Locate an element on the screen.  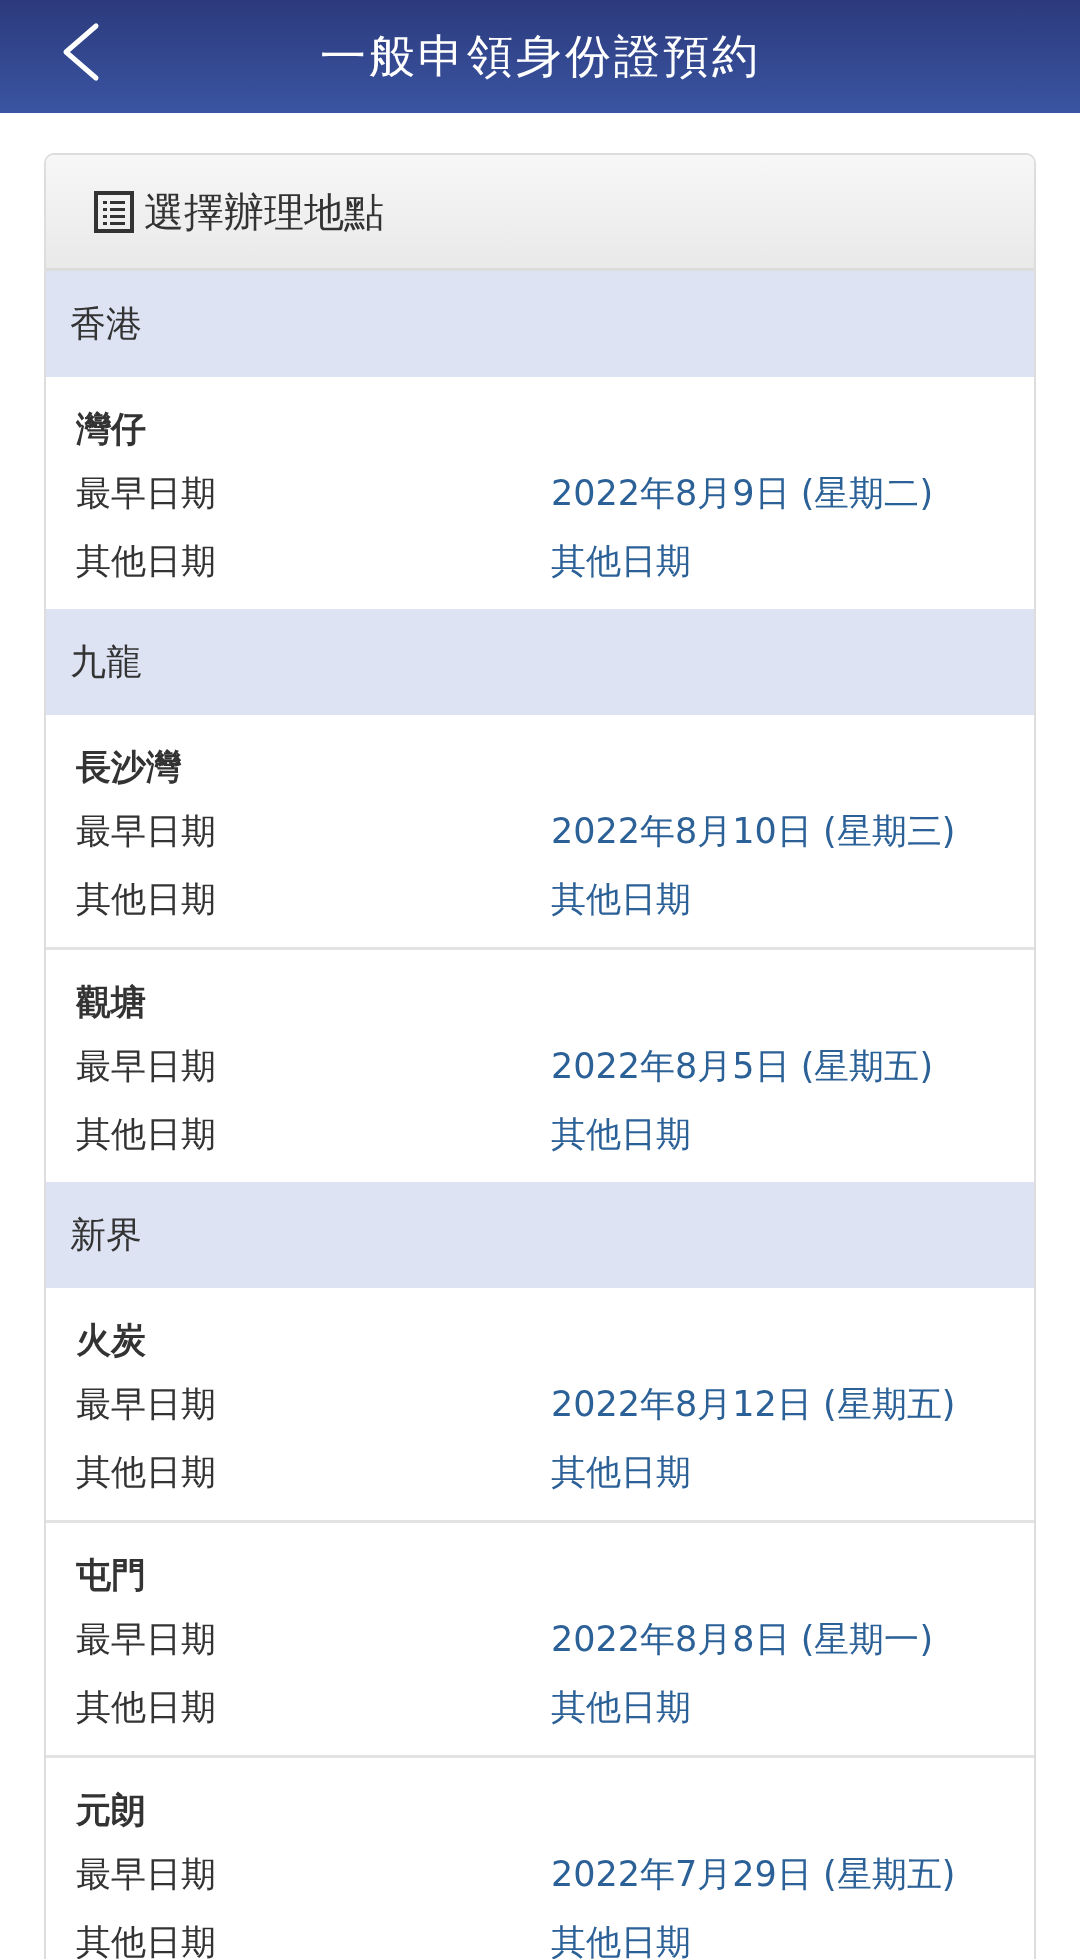
office-name: 觀塘 is located at coordinates (111, 1002).